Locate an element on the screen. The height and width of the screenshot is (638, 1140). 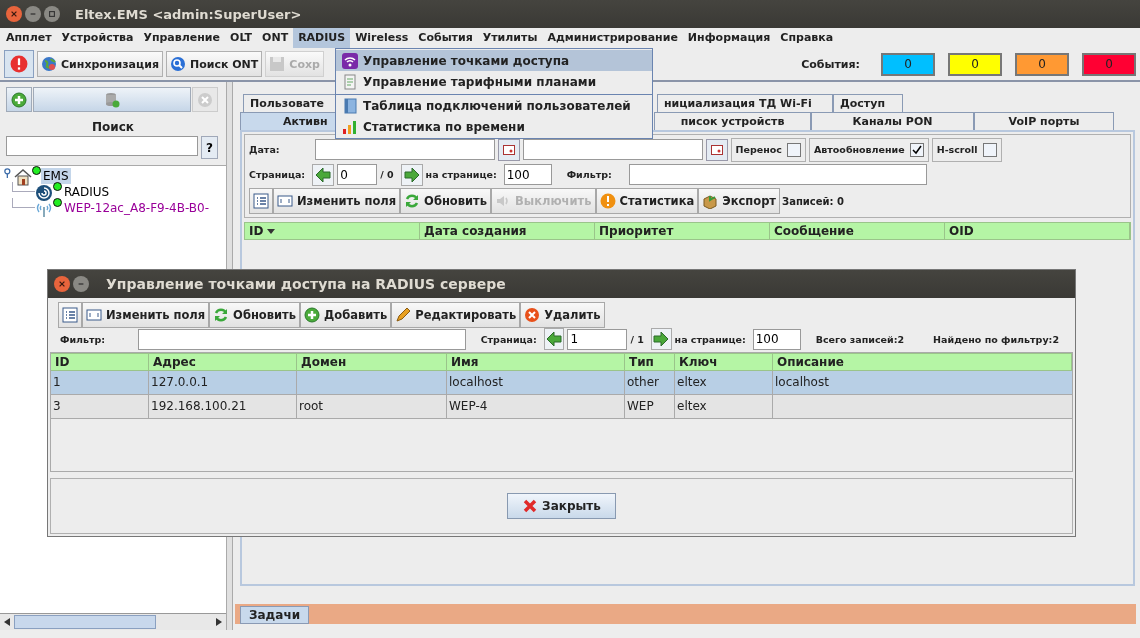
events-label: События: is located at coordinates (830, 64).